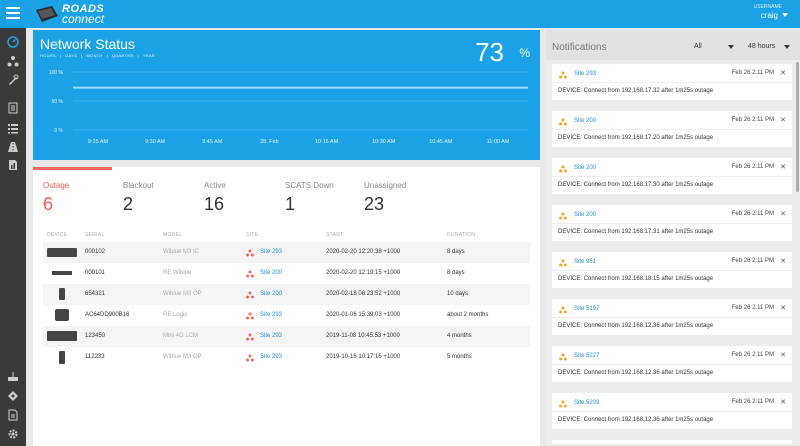 The width and height of the screenshot is (800, 446). What do you see at coordinates (269, 142) in the screenshot?
I see `x-tick-label: 28. Feb` at bounding box center [269, 142].